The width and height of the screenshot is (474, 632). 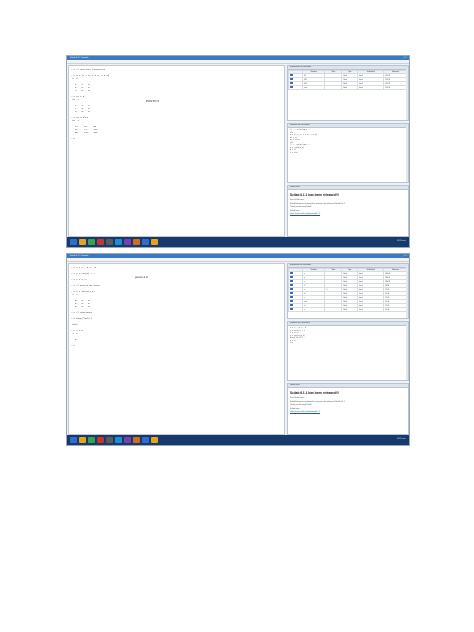 What do you see at coordinates (314, 310) in the screenshot?
I see `table-cell: e` at bounding box center [314, 310].